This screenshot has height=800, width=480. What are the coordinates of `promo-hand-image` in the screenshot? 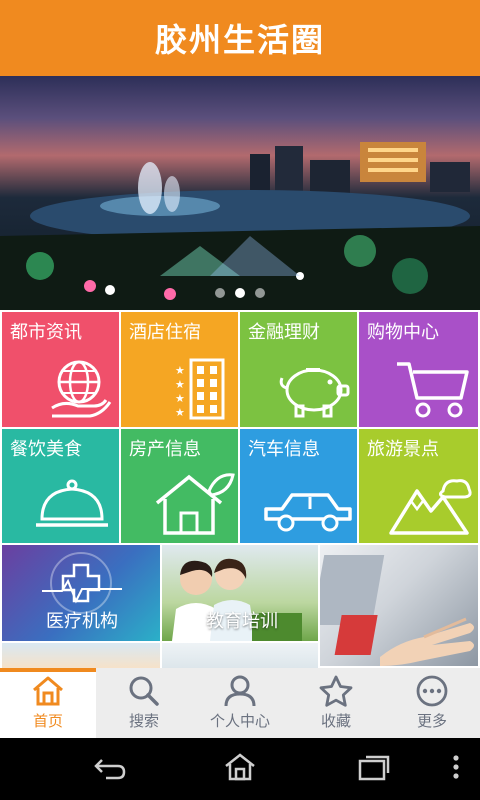 It's located at (399, 605).